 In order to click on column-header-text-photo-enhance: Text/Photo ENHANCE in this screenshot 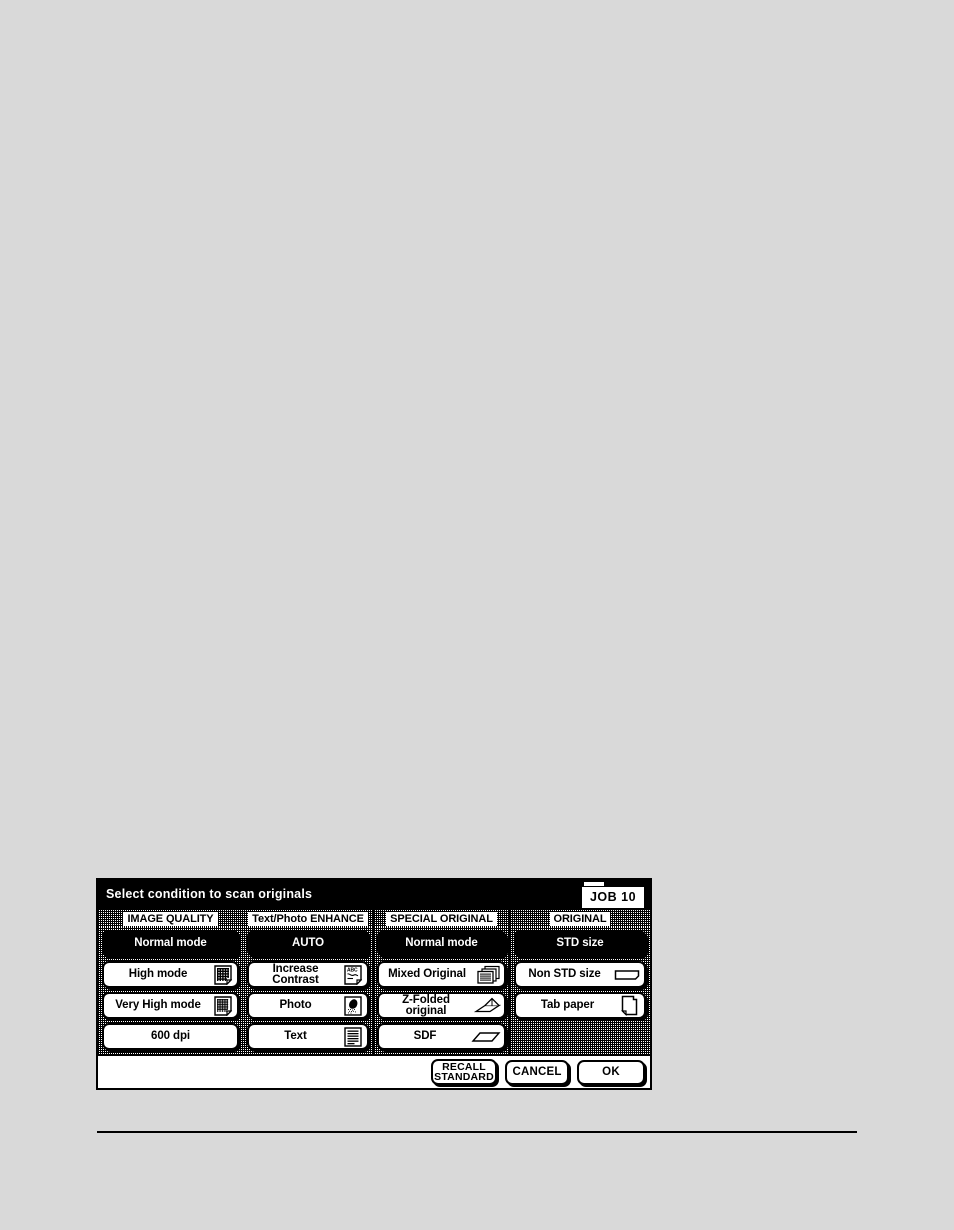, I will do `click(308, 918)`.